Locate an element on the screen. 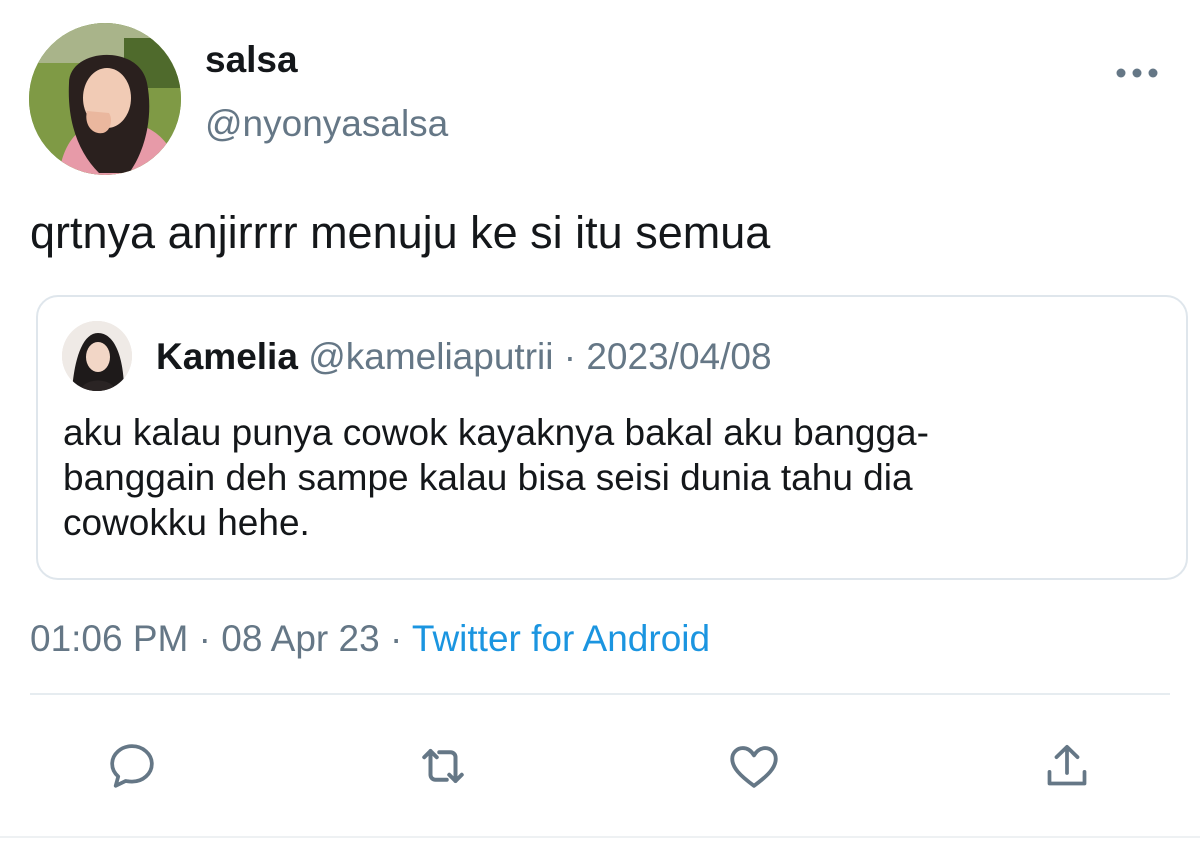 This screenshot has width=1200, height=854. more-horizontal-icon is located at coordinates (1137, 73).